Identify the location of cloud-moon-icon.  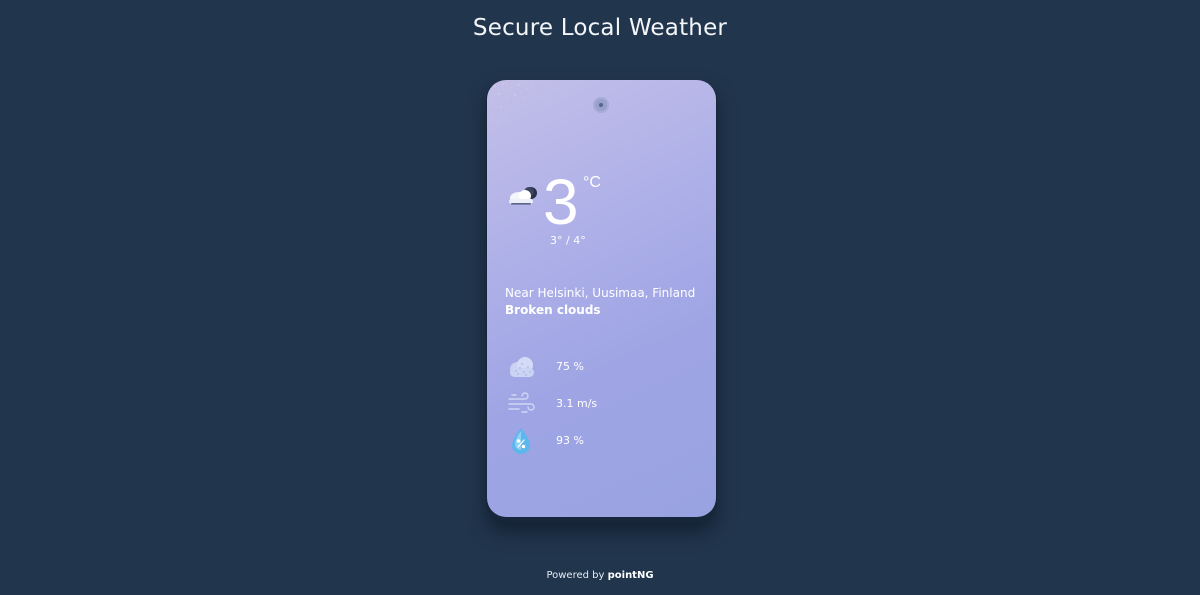
(523, 196).